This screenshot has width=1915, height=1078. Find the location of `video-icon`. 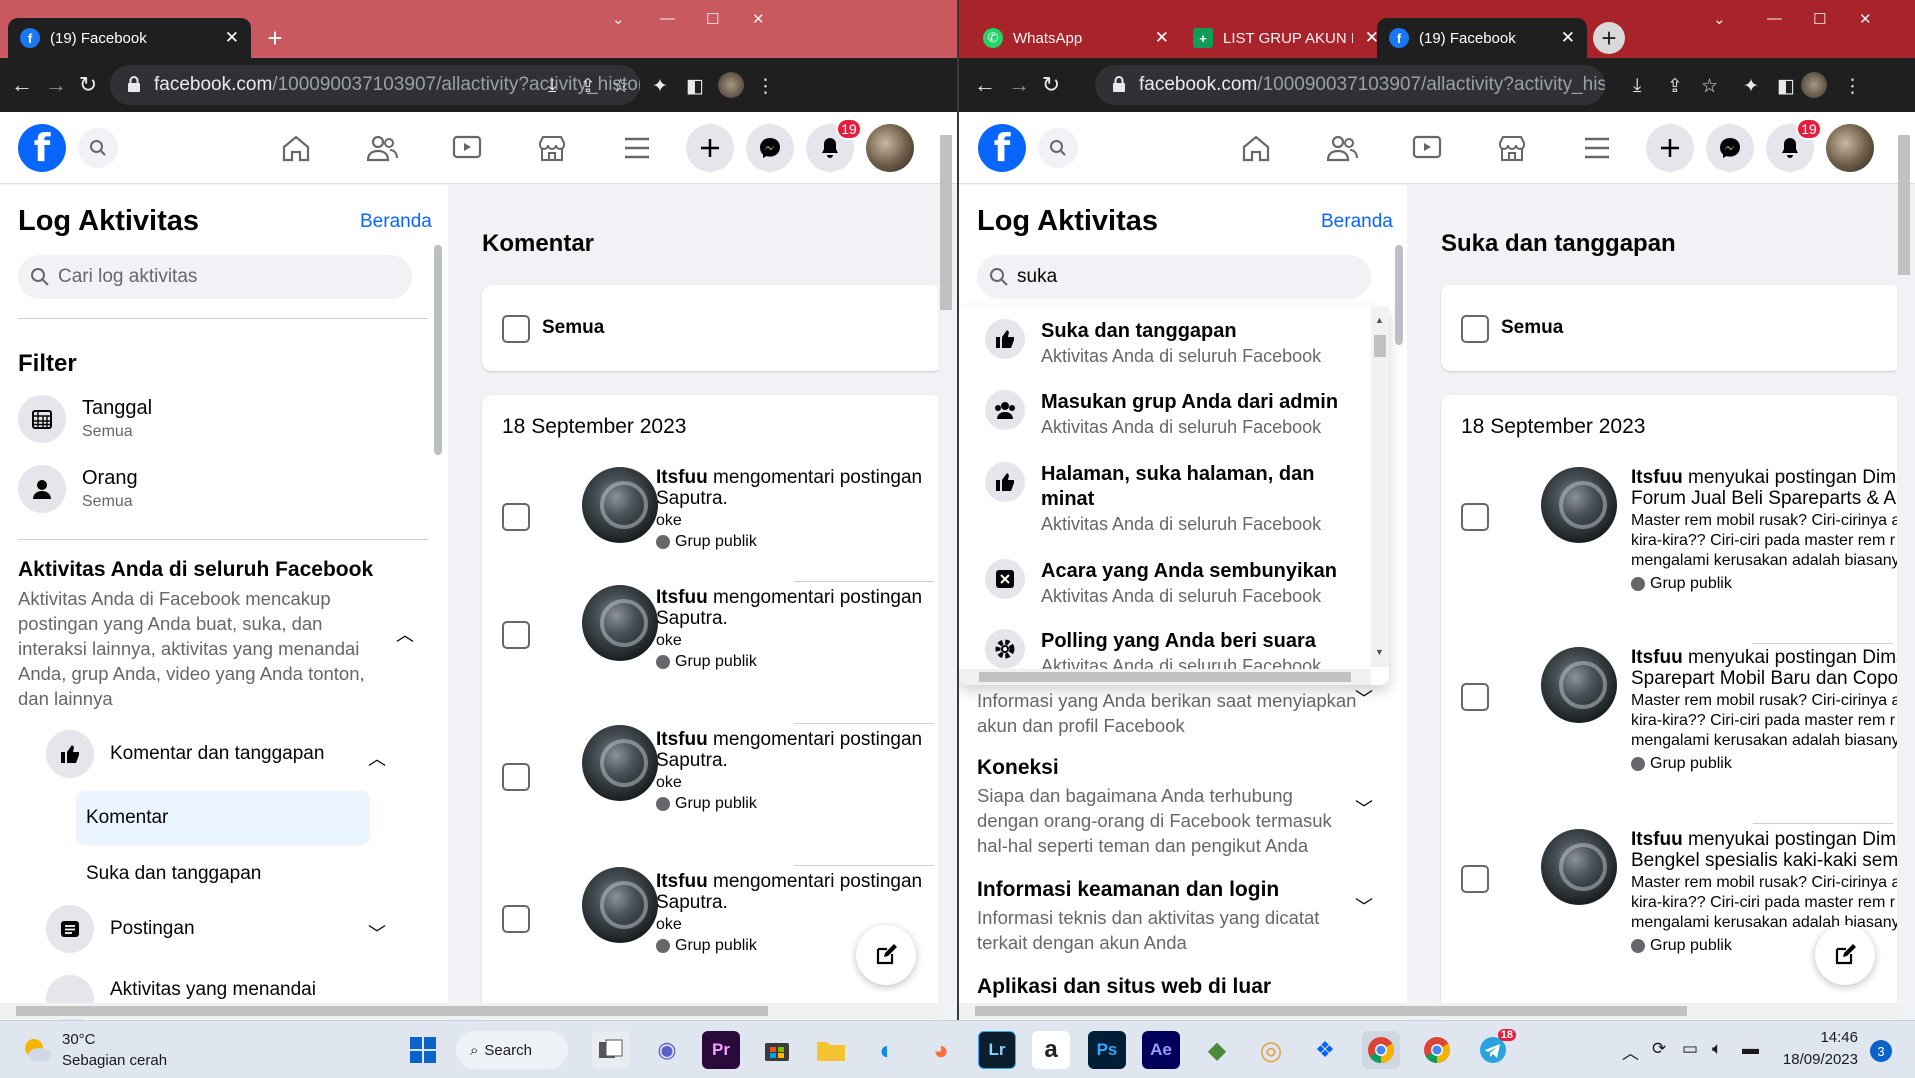

video-icon is located at coordinates (467, 148).